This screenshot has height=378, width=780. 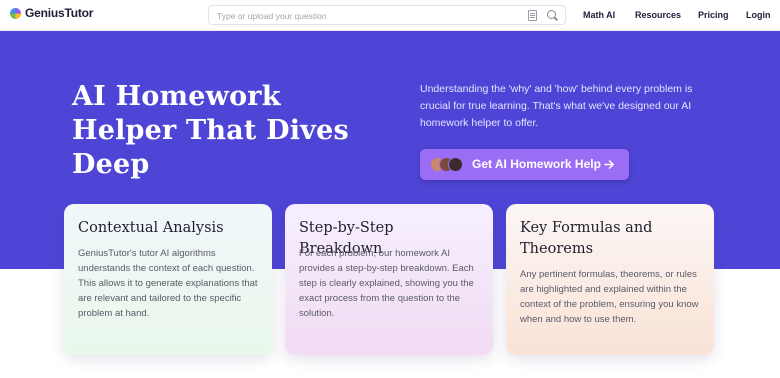 What do you see at coordinates (455, 164) in the screenshot?
I see `avatar` at bounding box center [455, 164].